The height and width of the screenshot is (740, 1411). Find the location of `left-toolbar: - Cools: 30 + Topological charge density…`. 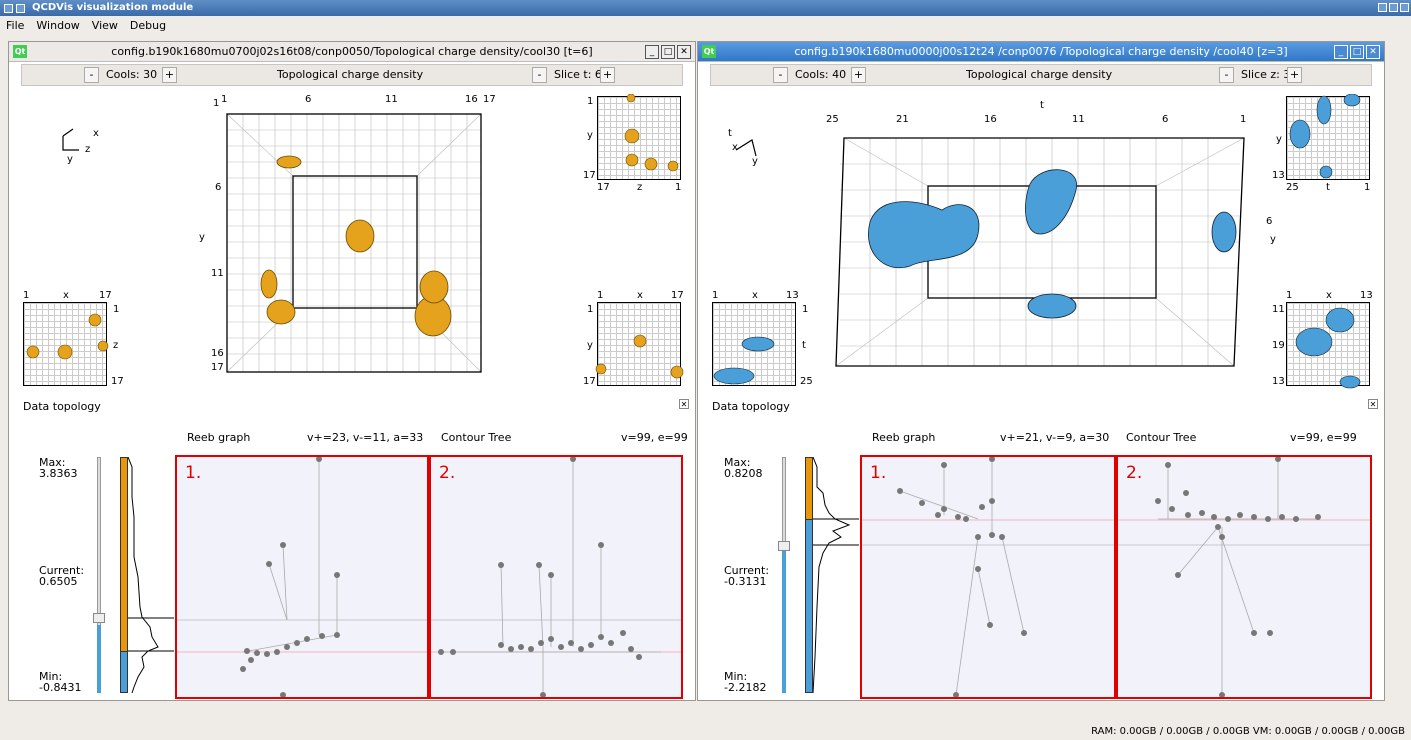

left-toolbar: - Cools: 30 + Topological charge density… is located at coordinates (352, 75).